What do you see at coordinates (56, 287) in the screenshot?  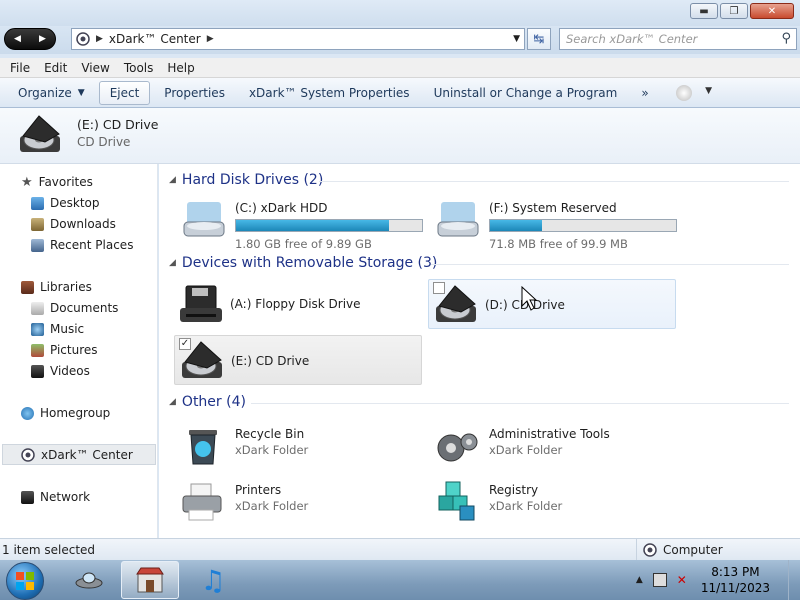 I see `sidebar-item-libraries: Libraries` at bounding box center [56, 287].